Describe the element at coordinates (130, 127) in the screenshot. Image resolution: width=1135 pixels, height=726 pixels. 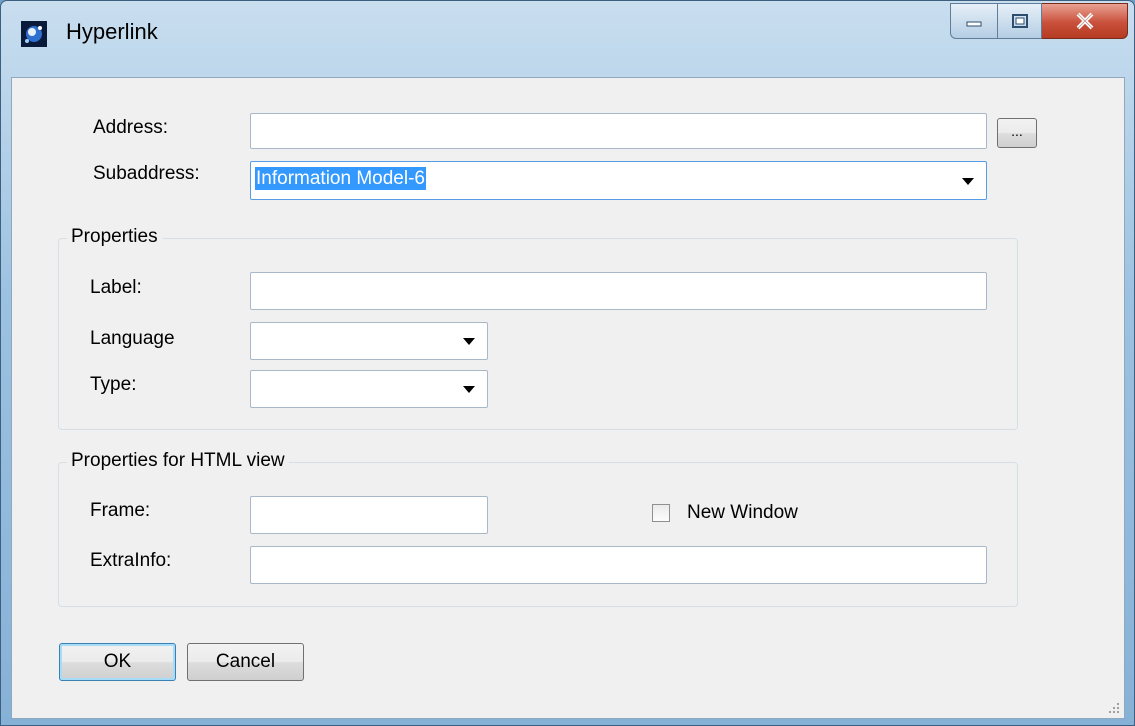
I see `address-label: Address:` at that location.